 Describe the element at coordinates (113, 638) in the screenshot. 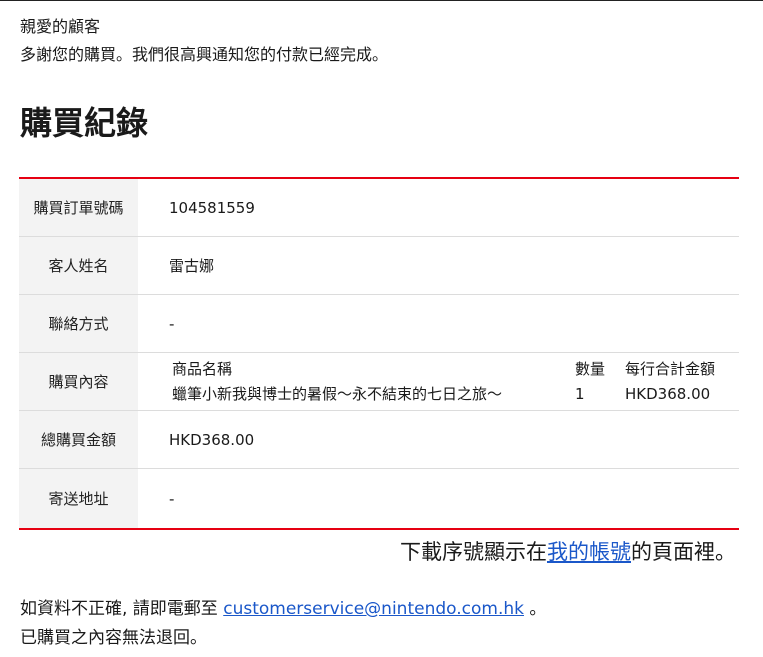

I see `no-refund-note: 已購買之內容無法退回。` at that location.